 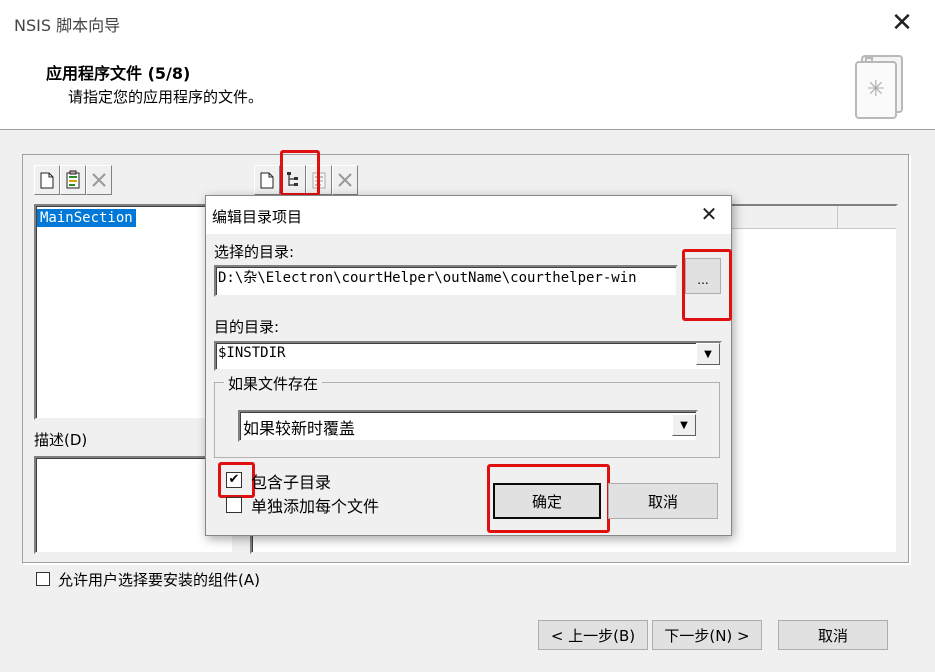 What do you see at coordinates (707, 285) in the screenshot?
I see `highlight-browse` at bounding box center [707, 285].